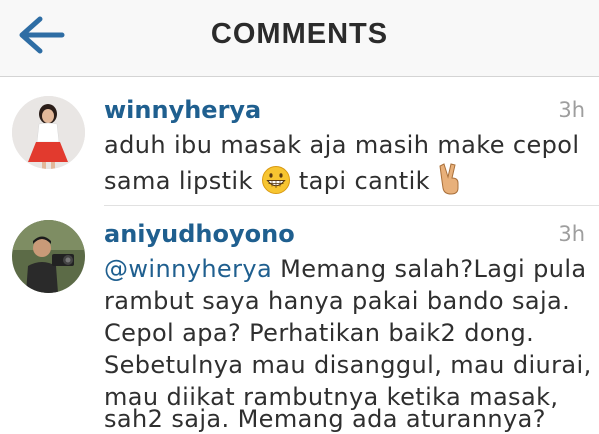 The image size is (599, 434). I want to click on comment-username: aniyudhoyono, so click(199, 234).